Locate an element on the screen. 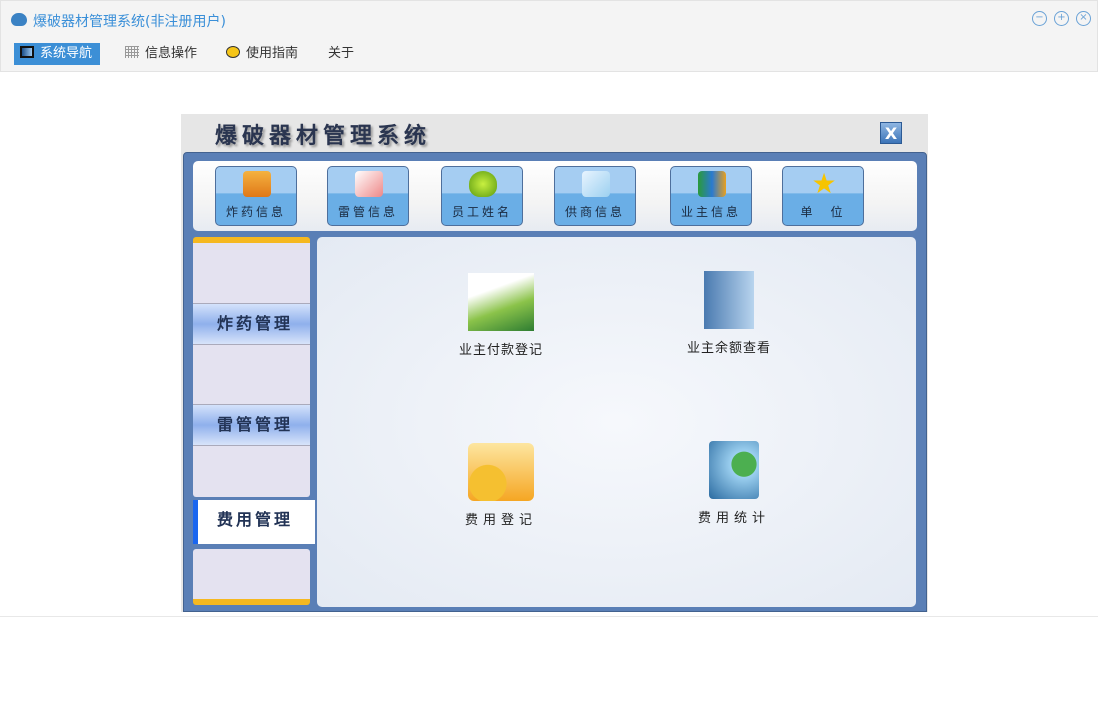 The image size is (1098, 719). bar-book-icon is located at coordinates (712, 184).